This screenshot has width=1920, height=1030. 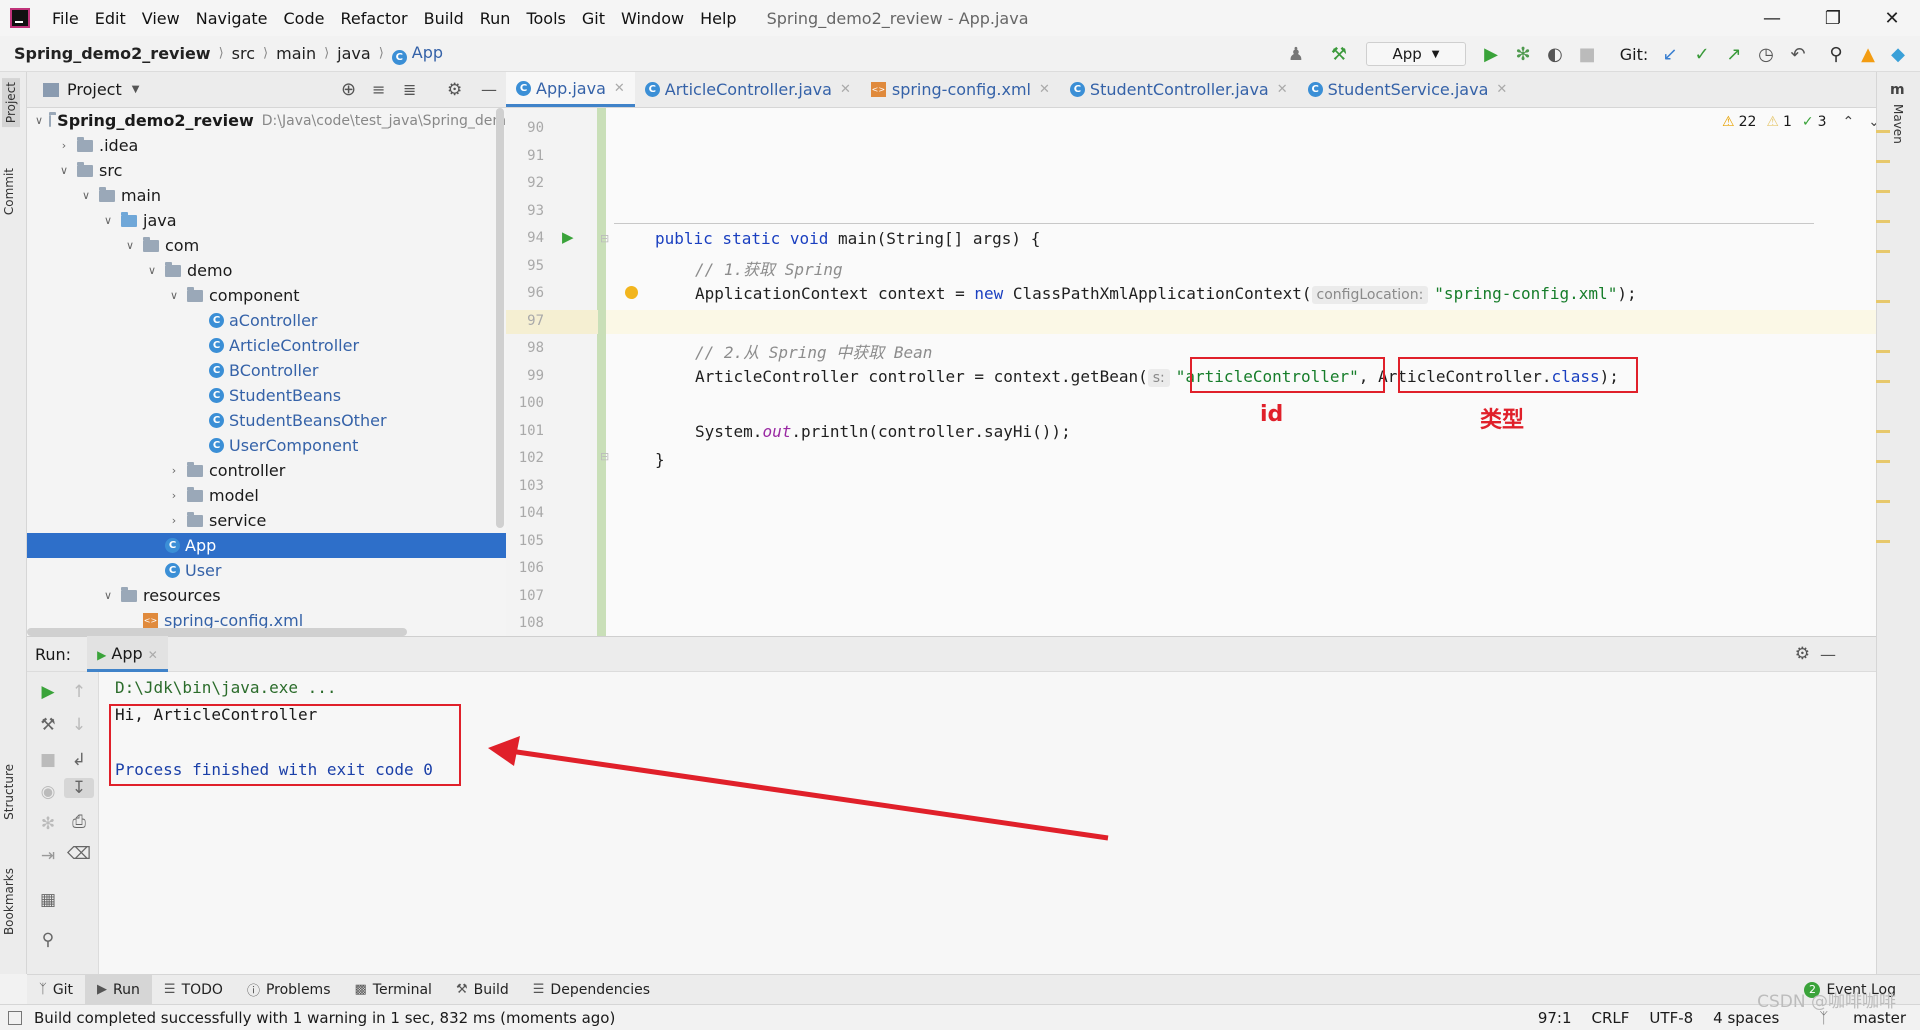 What do you see at coordinates (79, 854) in the screenshot?
I see `trash-icon: ⌫` at bounding box center [79, 854].